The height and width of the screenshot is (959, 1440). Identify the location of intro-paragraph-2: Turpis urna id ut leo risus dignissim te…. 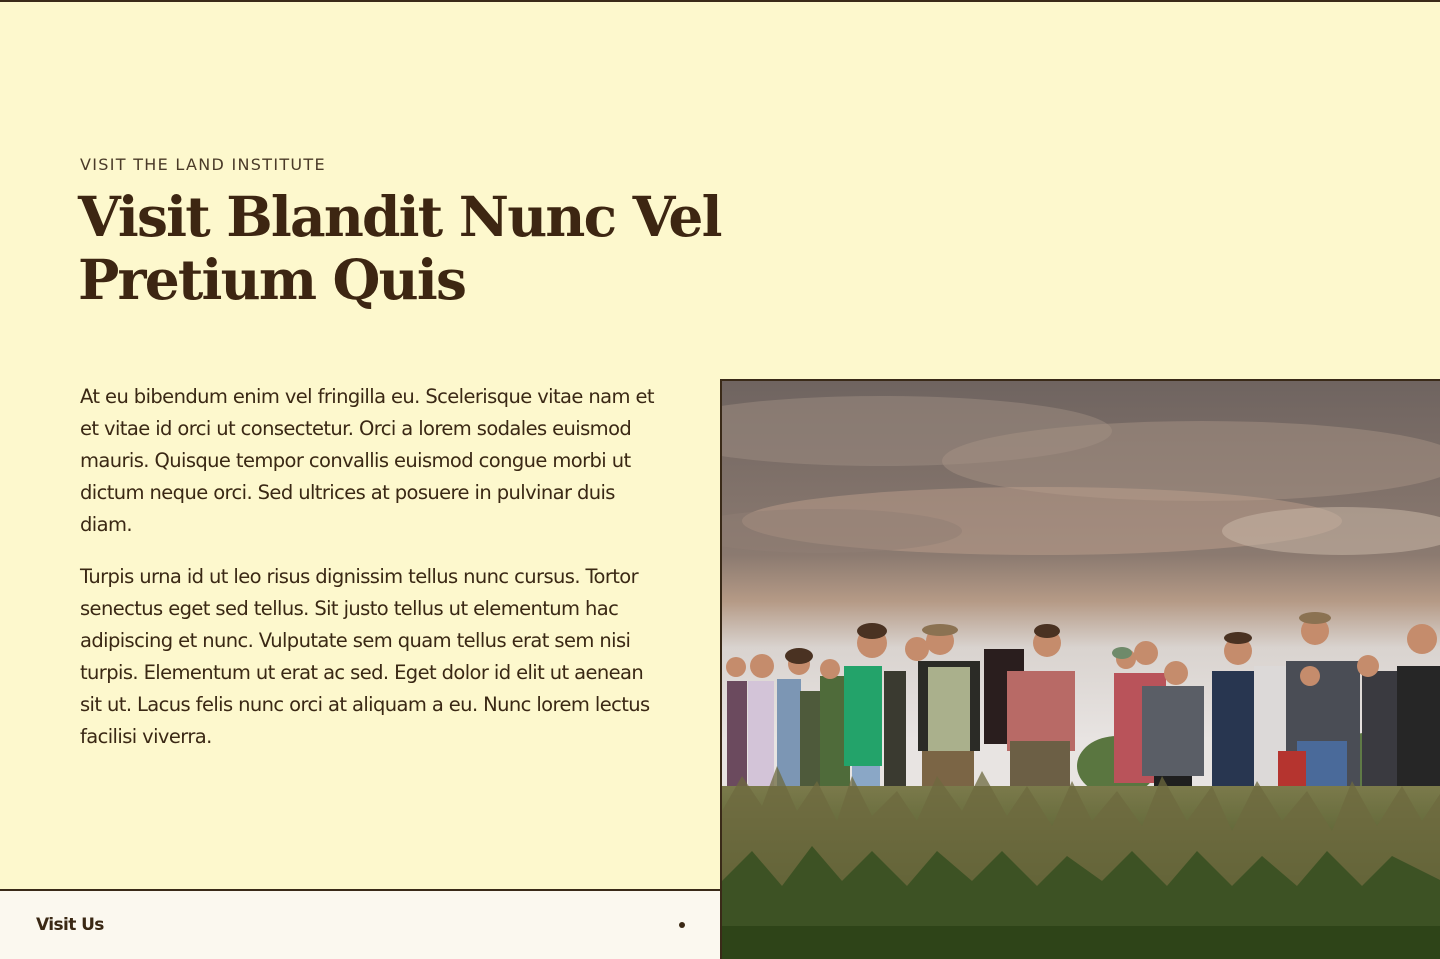
(365, 656).